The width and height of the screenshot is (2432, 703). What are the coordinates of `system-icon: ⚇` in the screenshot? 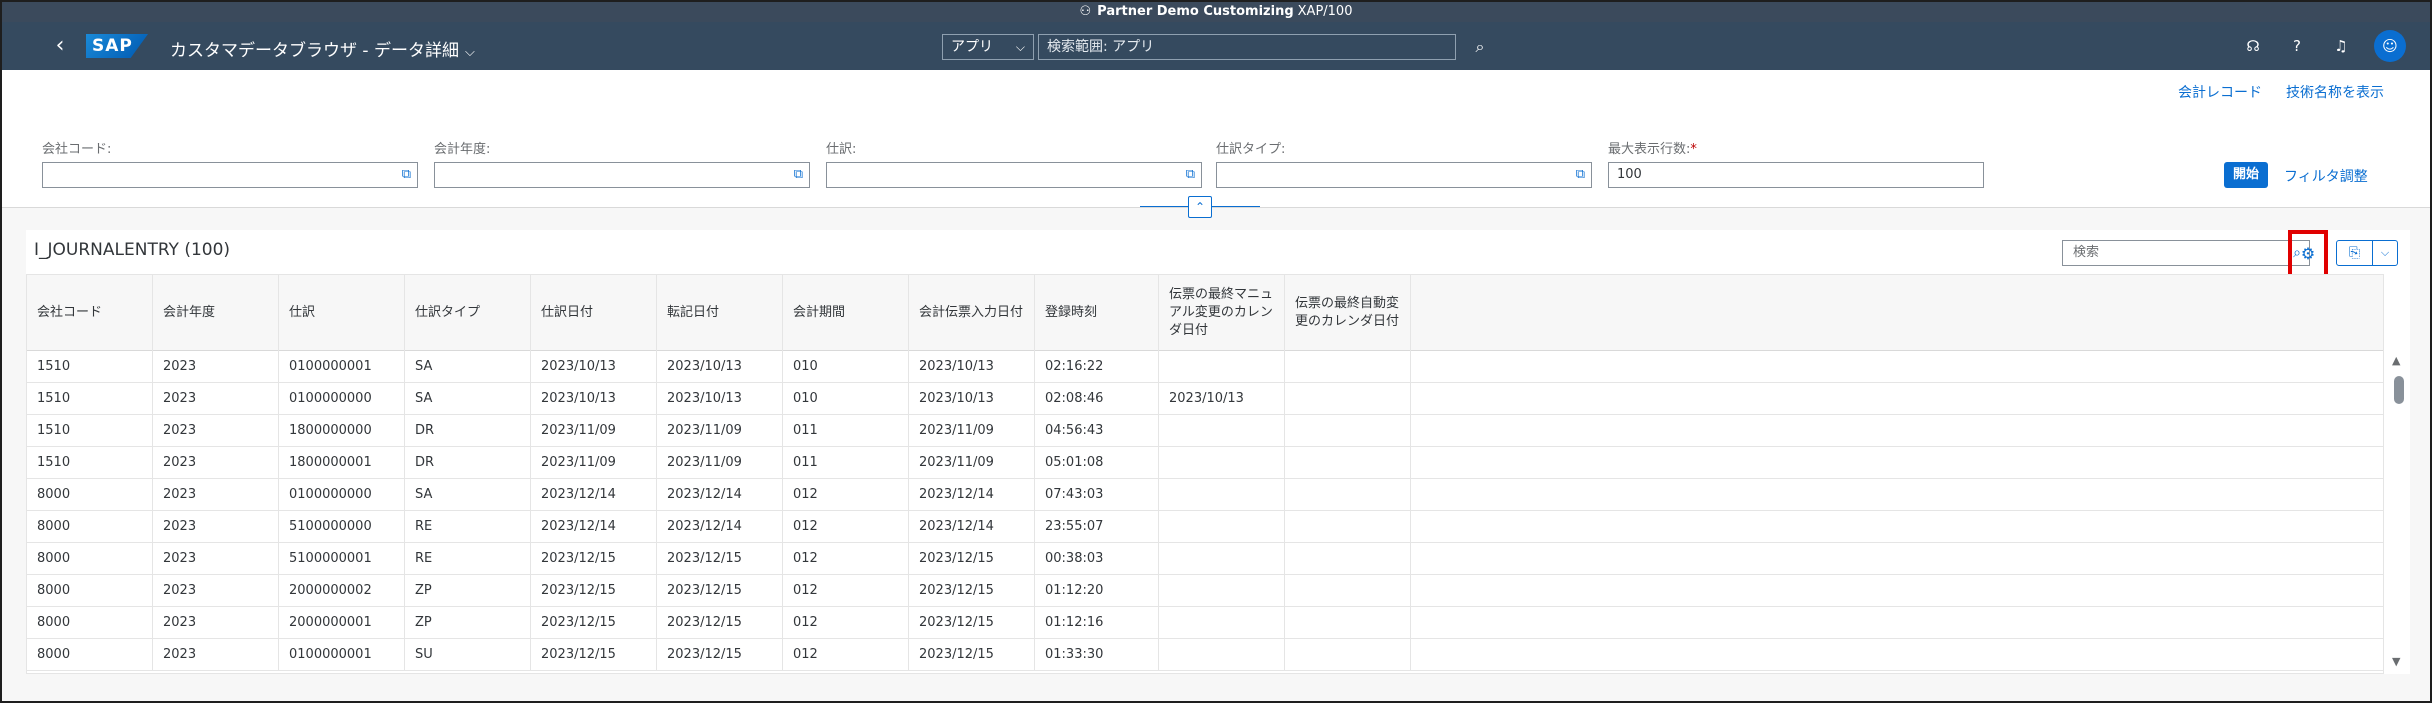 It's located at (1085, 11).